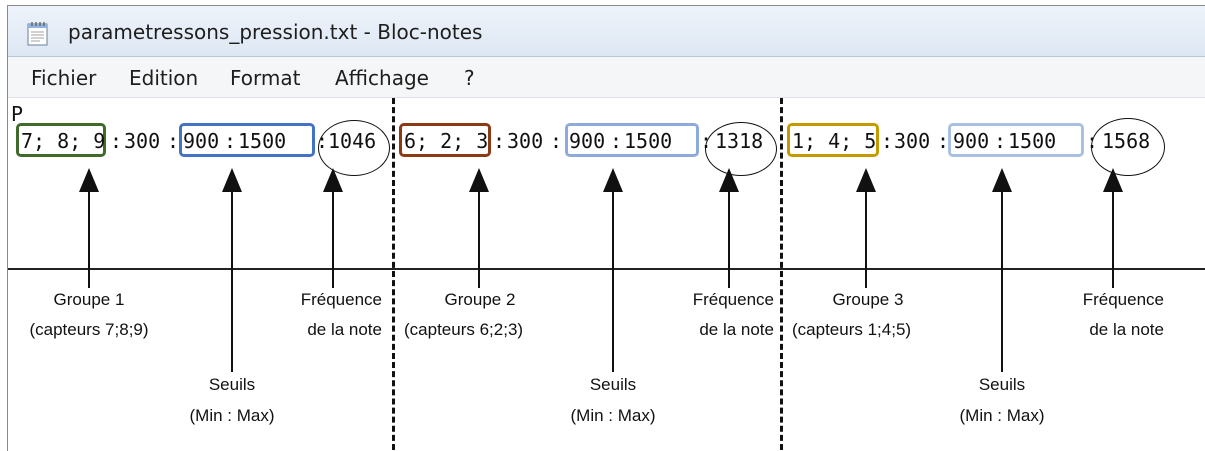 This screenshot has width=1205, height=451. Describe the element at coordinates (1002, 384) in the screenshot. I see `seuils3-label: Seuils` at that location.